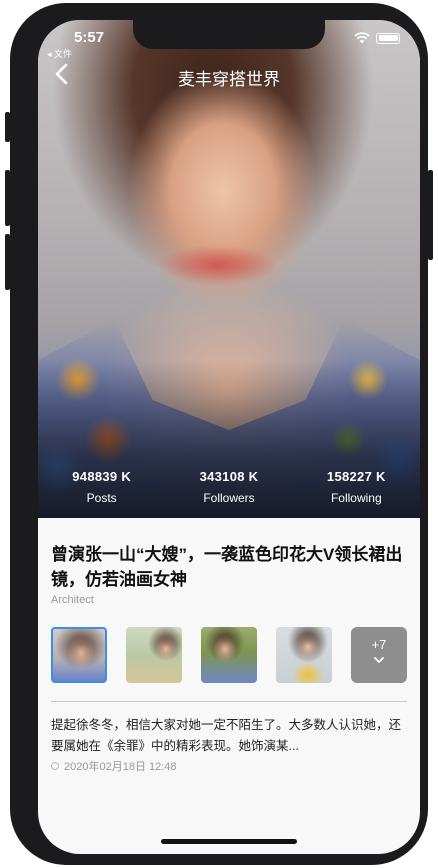 This screenshot has height=868, width=438. What do you see at coordinates (379, 660) in the screenshot?
I see `chevron-down-icon` at bounding box center [379, 660].